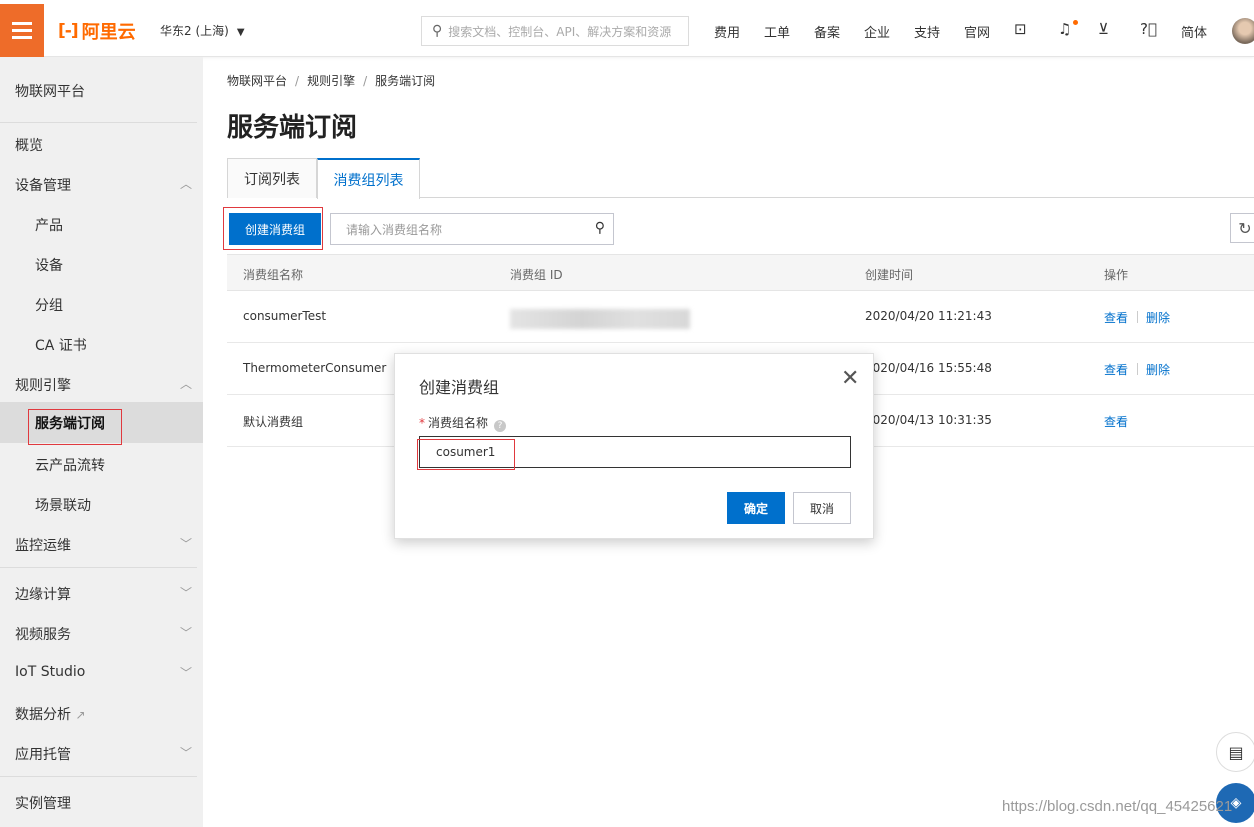 The height and width of the screenshot is (827, 1254). I want to click on close-icon: ✕, so click(850, 379).